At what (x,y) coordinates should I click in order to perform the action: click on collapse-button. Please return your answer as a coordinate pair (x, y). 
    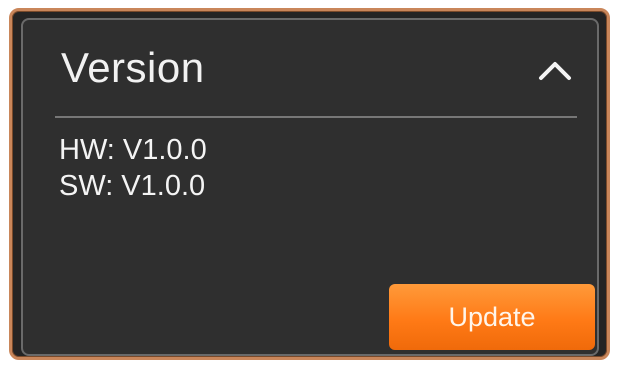
    Looking at the image, I should click on (555, 70).